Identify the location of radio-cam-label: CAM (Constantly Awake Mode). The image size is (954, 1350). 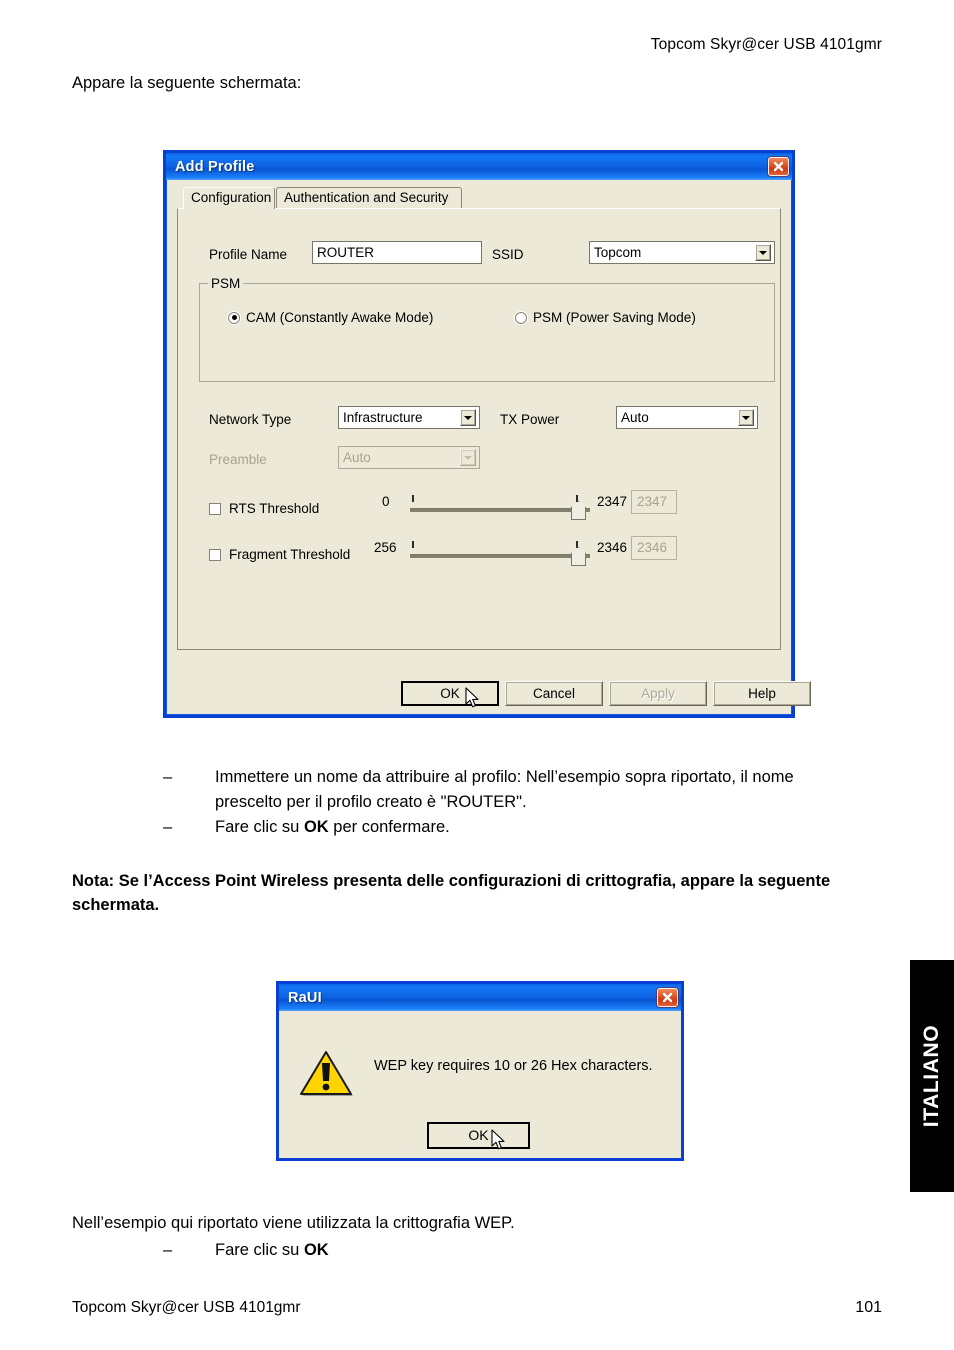
(340, 317).